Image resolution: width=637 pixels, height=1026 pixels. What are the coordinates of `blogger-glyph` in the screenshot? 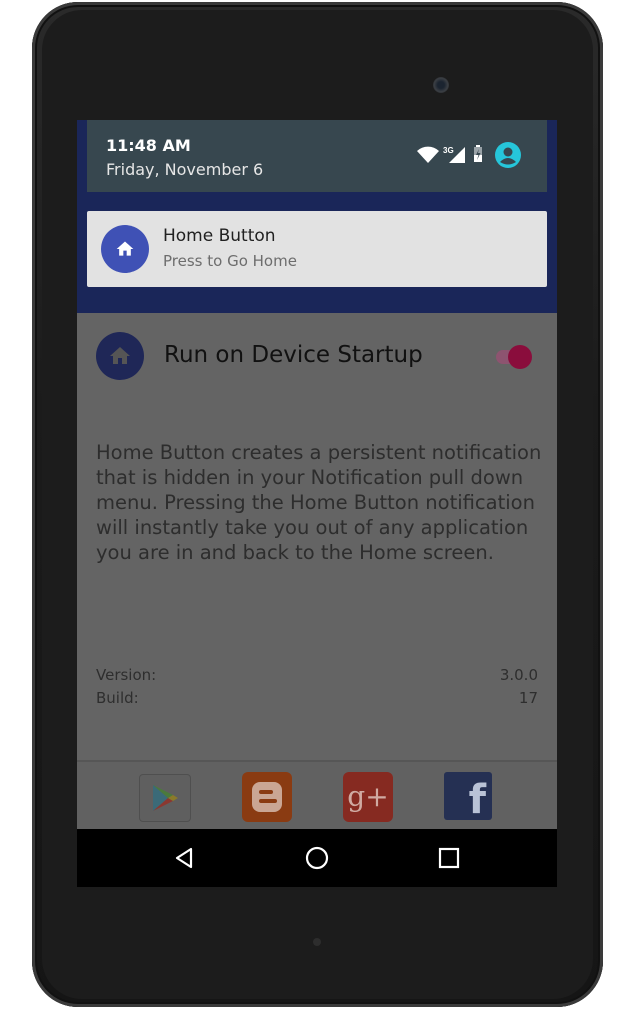 It's located at (267, 797).